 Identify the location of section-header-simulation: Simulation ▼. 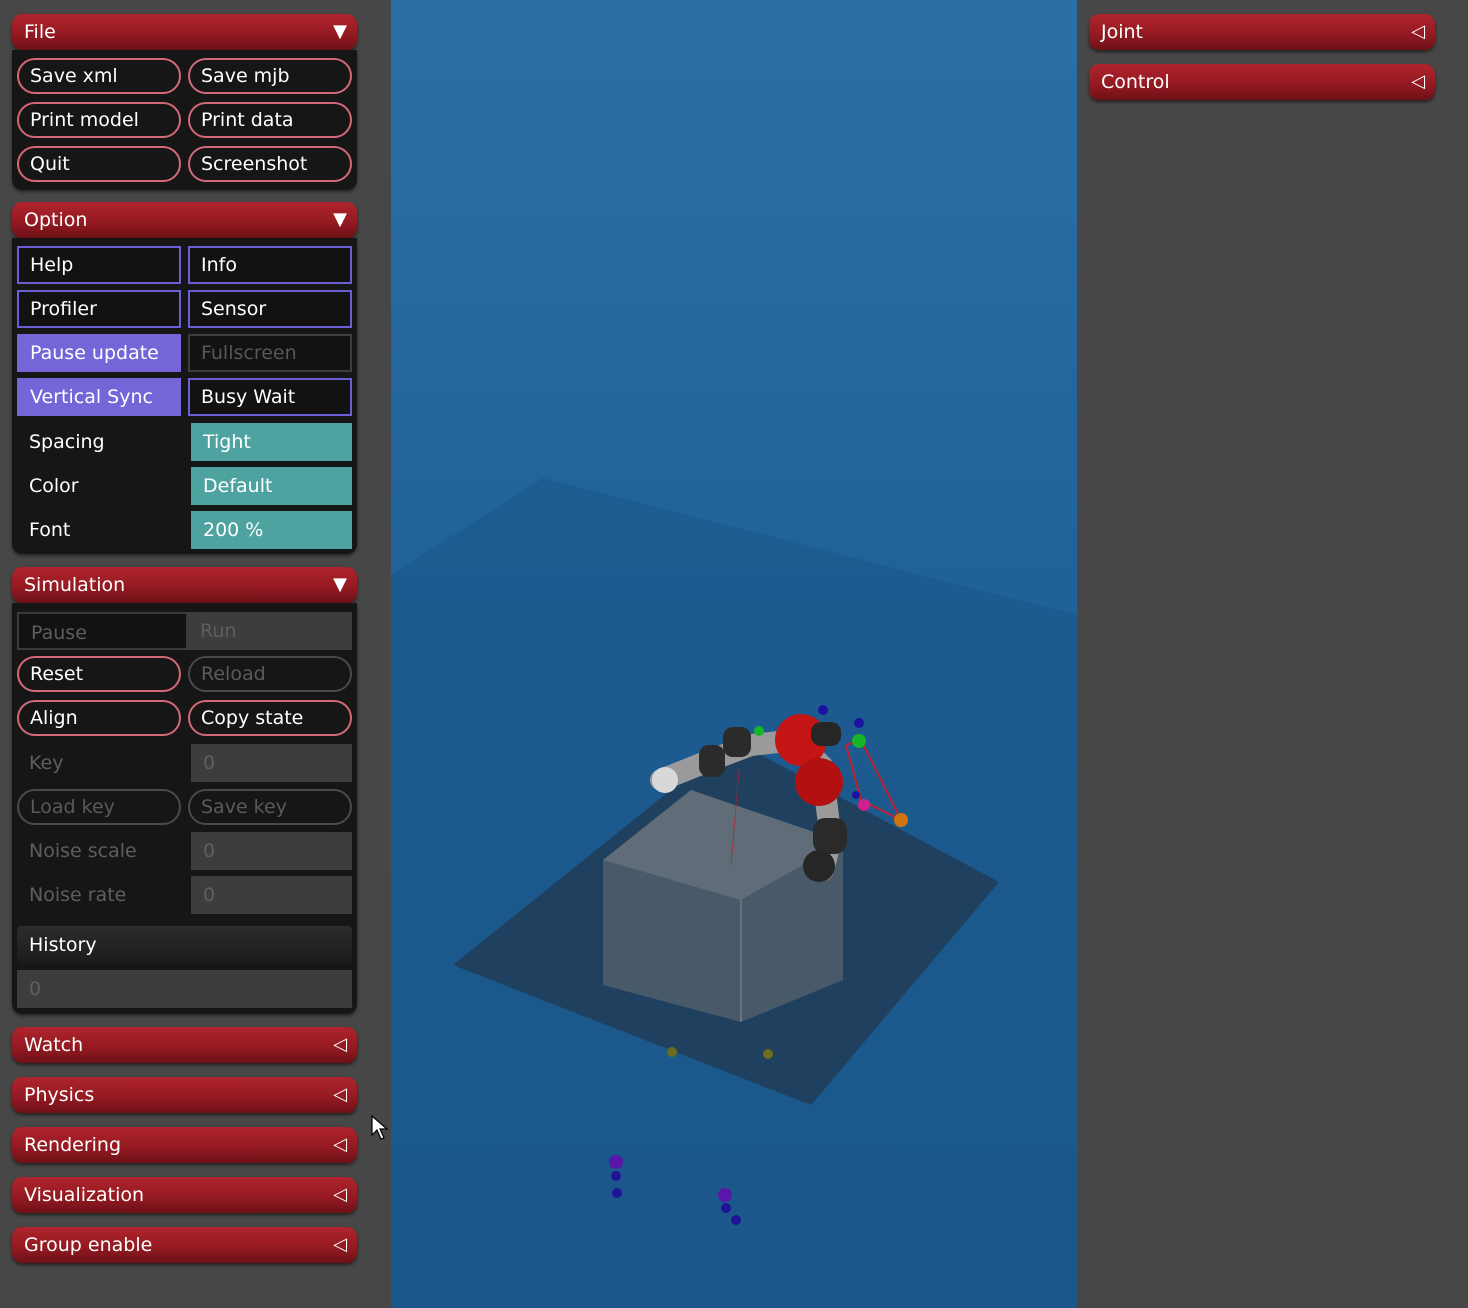
(184, 585).